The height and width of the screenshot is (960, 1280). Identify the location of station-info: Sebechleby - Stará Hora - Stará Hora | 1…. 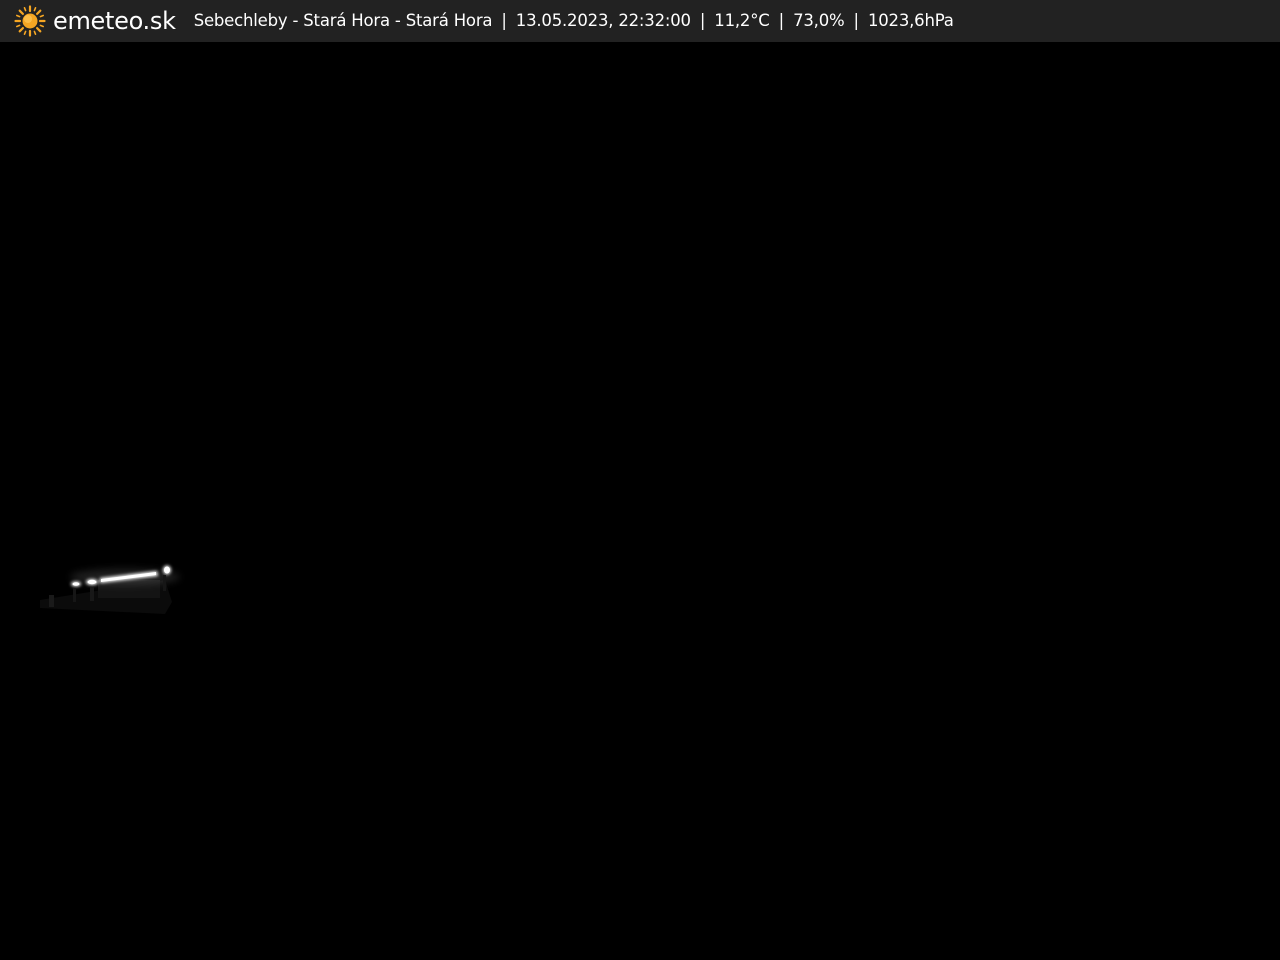
(573, 20).